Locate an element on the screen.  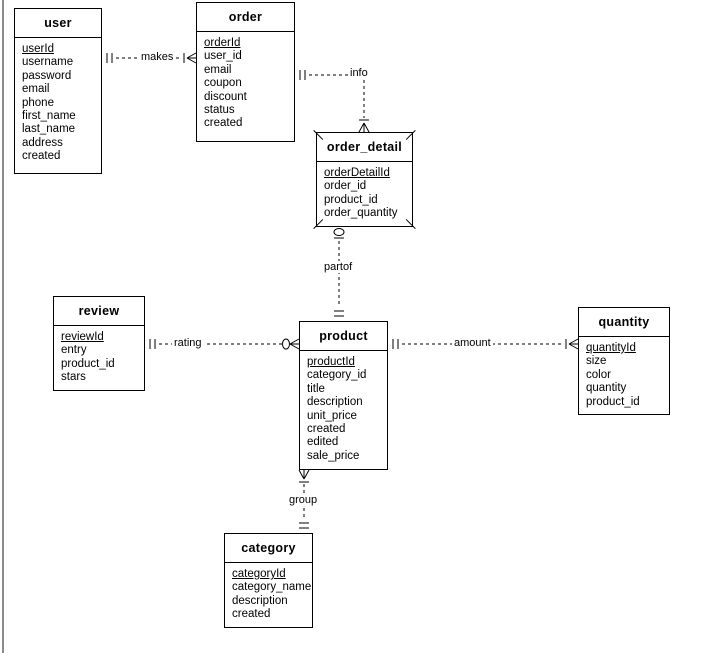
attribute-row: last_name is located at coordinates (61, 129).